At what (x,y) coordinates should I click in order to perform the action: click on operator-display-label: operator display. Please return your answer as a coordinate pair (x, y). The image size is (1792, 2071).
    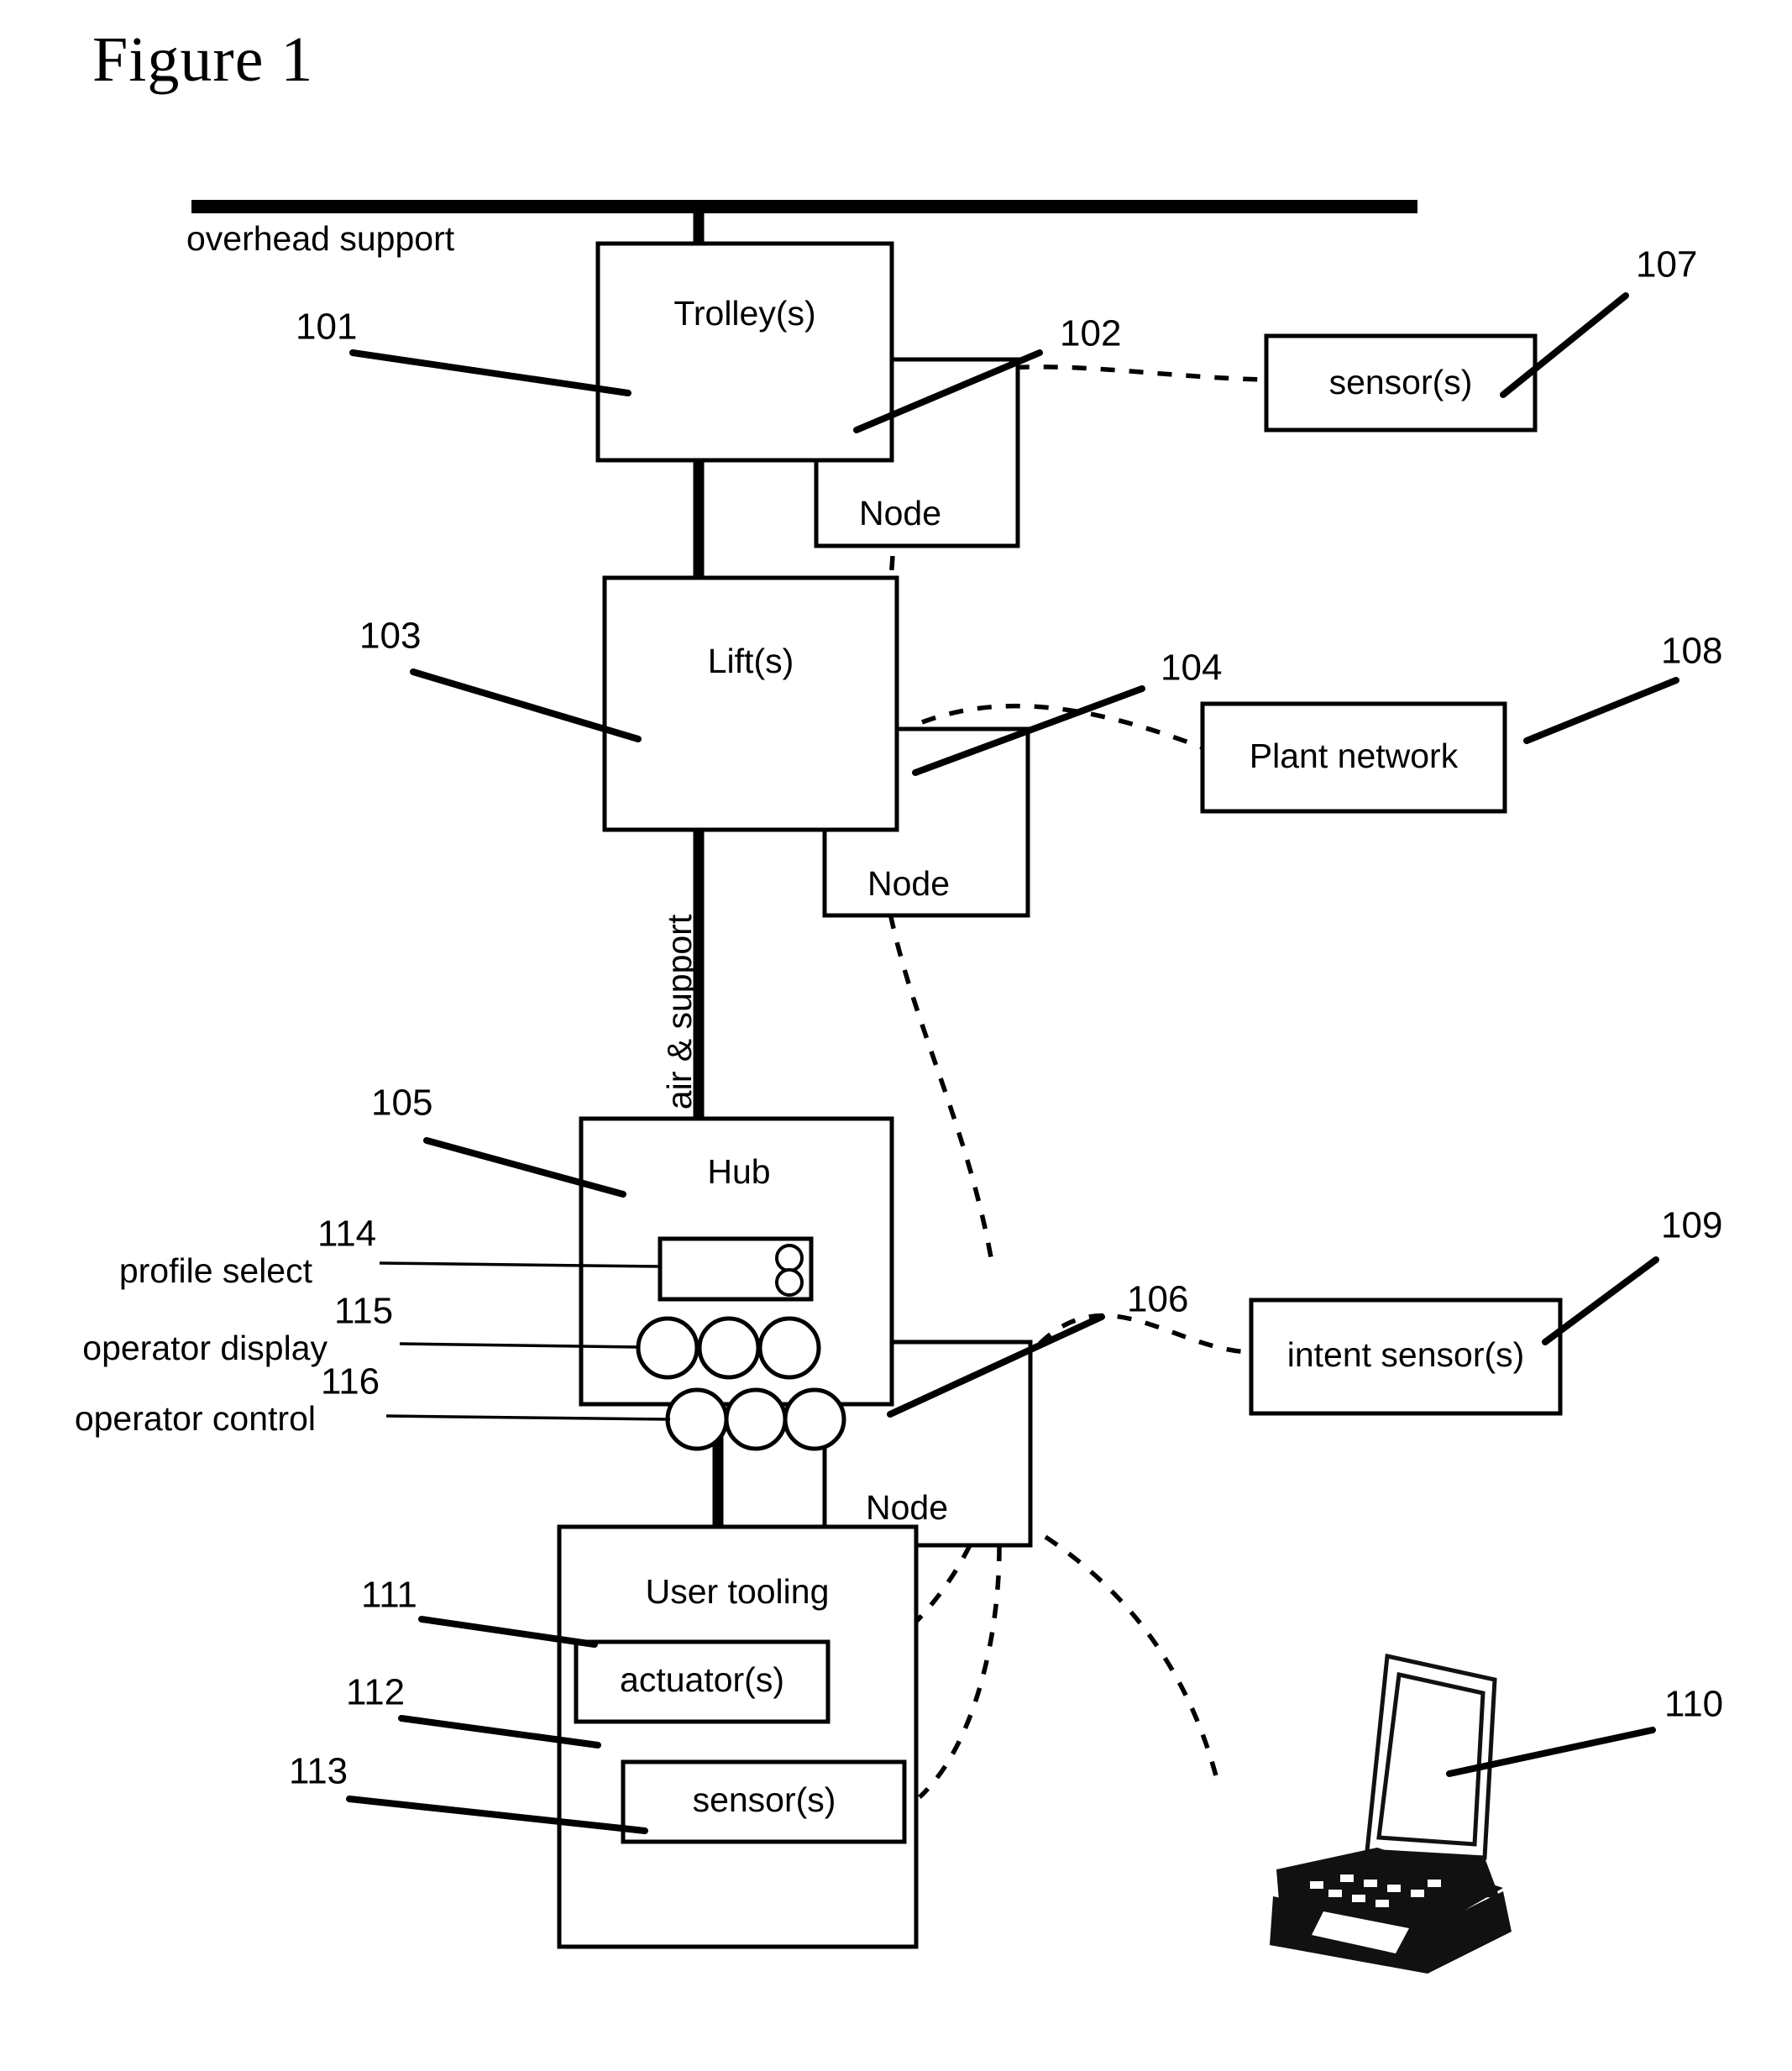
    Looking at the image, I should click on (204, 1348).